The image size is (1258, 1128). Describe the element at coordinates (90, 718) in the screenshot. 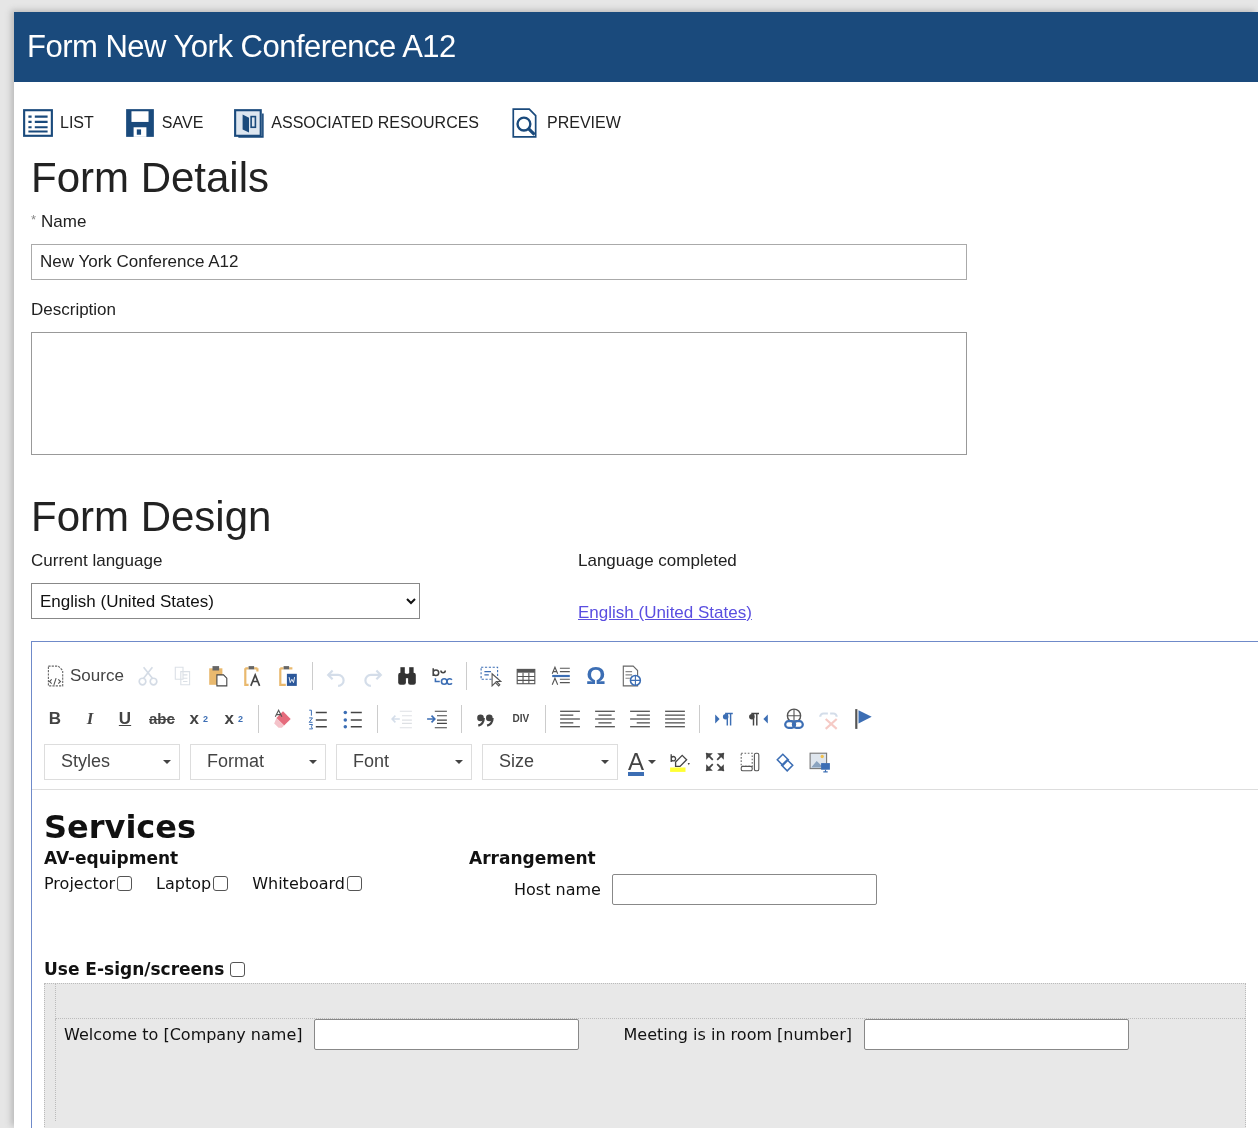

I see `toolbar-button: I` at that location.